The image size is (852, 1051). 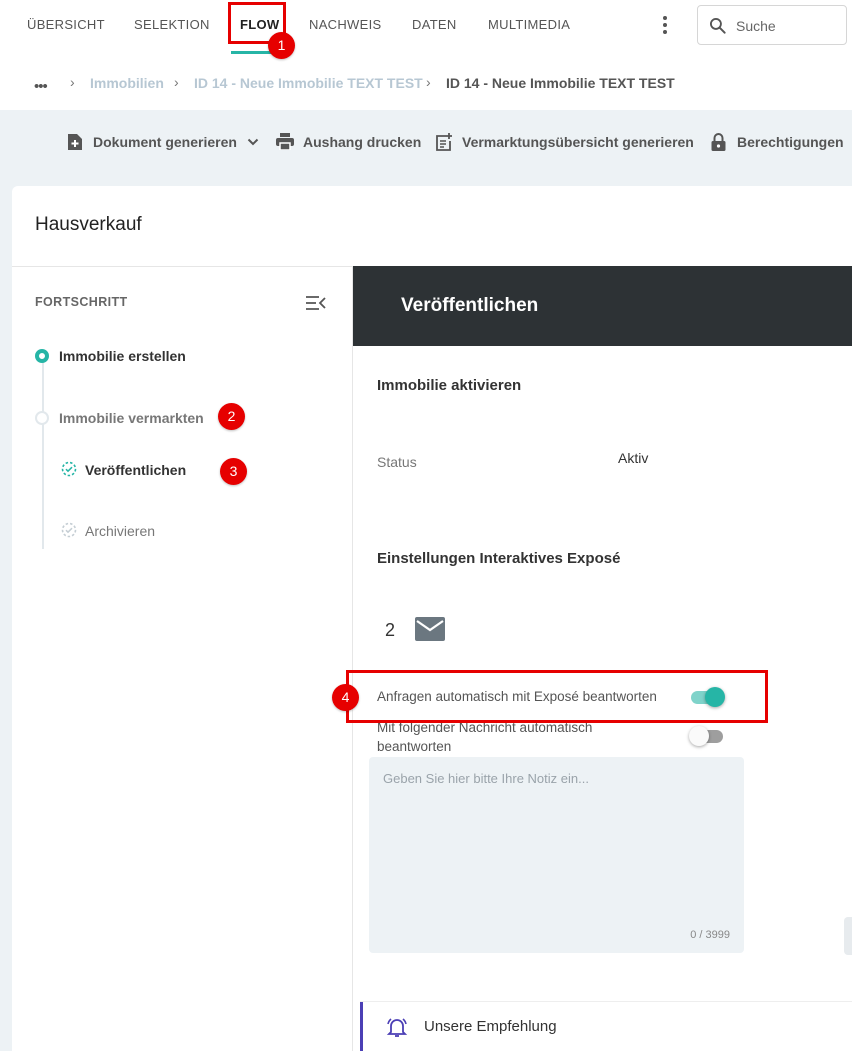 I want to click on recommendation-accent-bar, so click(x=361, y=1026).